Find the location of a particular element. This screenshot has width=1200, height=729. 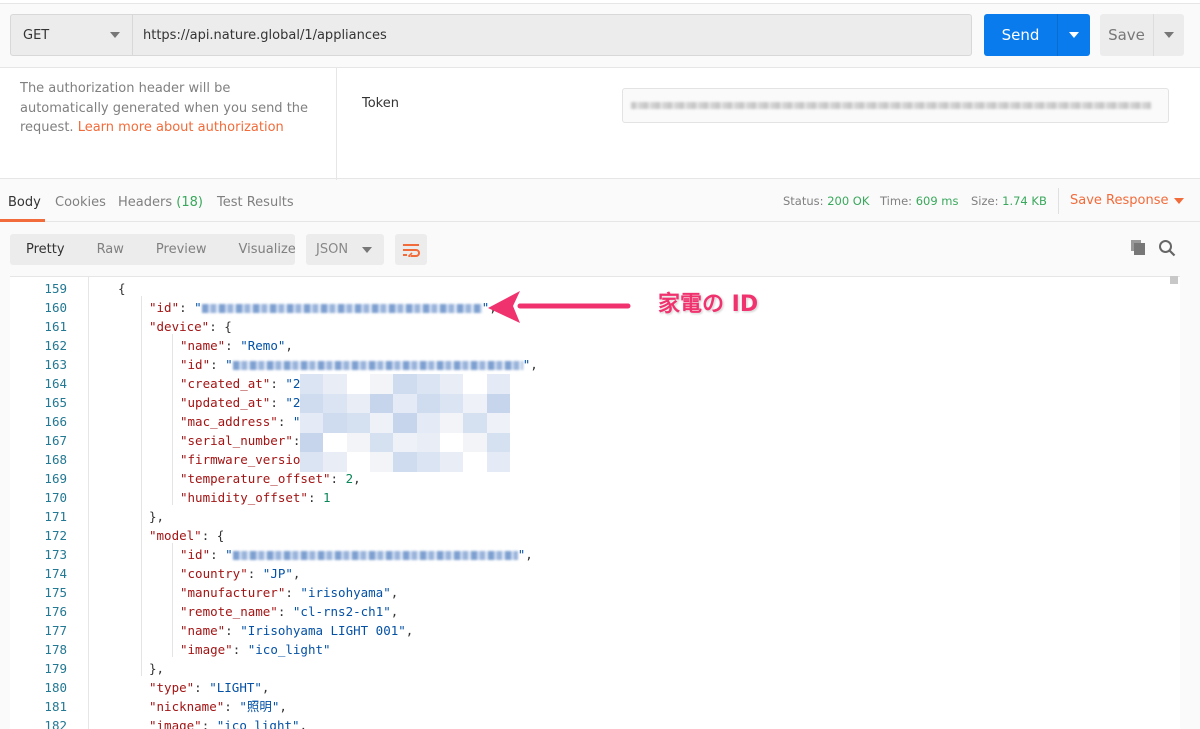

method-label: GET is located at coordinates (36, 35).